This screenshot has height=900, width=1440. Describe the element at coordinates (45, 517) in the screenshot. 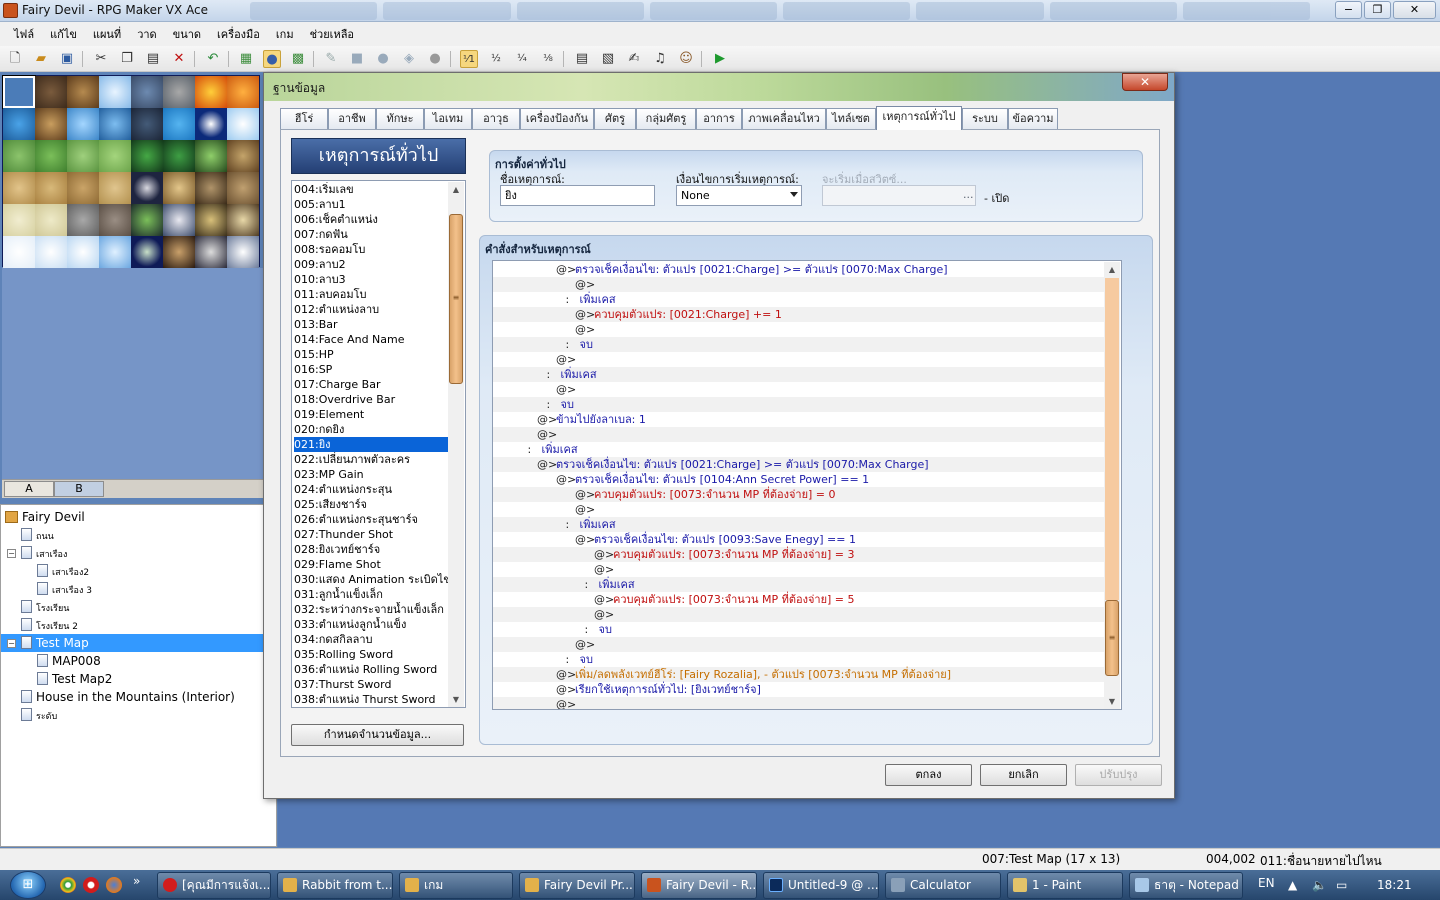

I see `map-tree-project: Fairy Devil` at that location.